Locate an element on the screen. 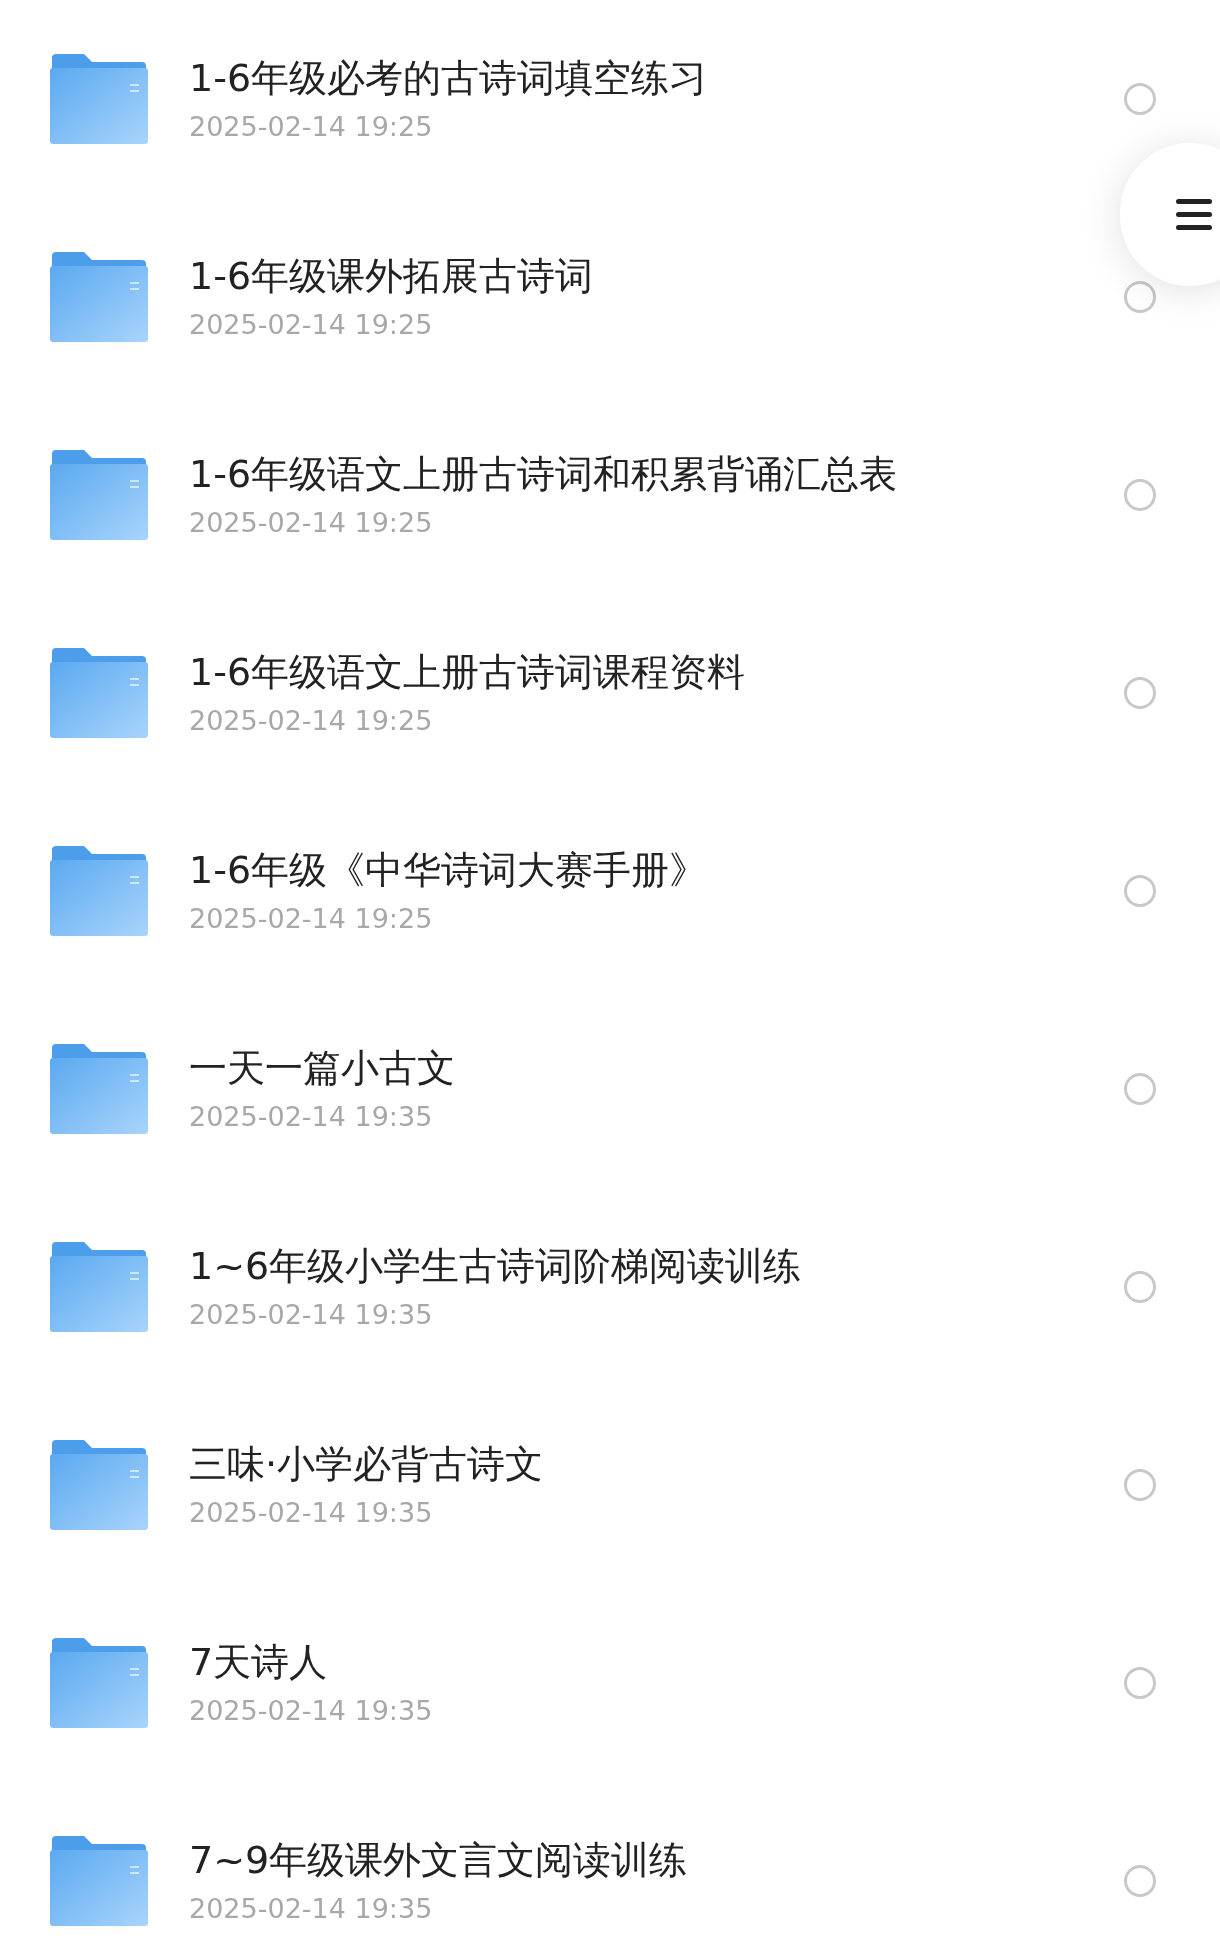  file-row: 1-6年级语文上册古诗词和积累背诵汇总表 2025-02-14 19:25 is located at coordinates (610, 495).